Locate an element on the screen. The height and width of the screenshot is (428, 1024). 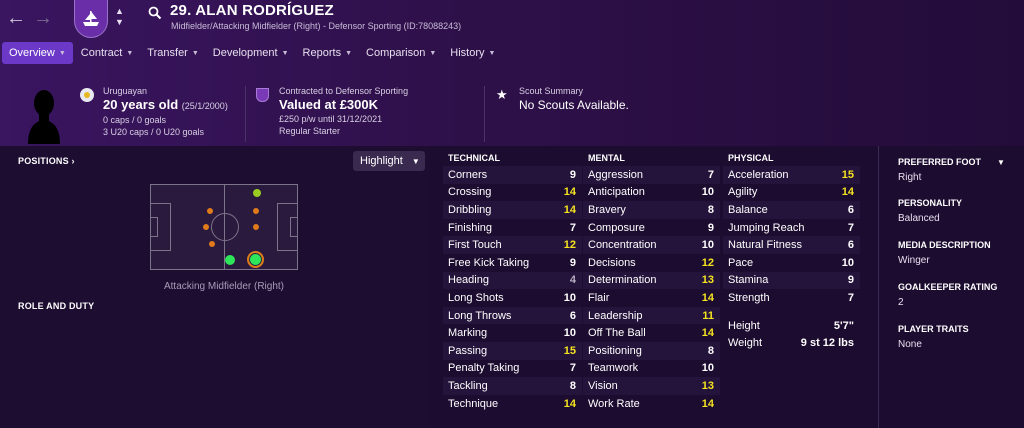
attribute-row: Composure 9 is located at coordinates (651, 228).